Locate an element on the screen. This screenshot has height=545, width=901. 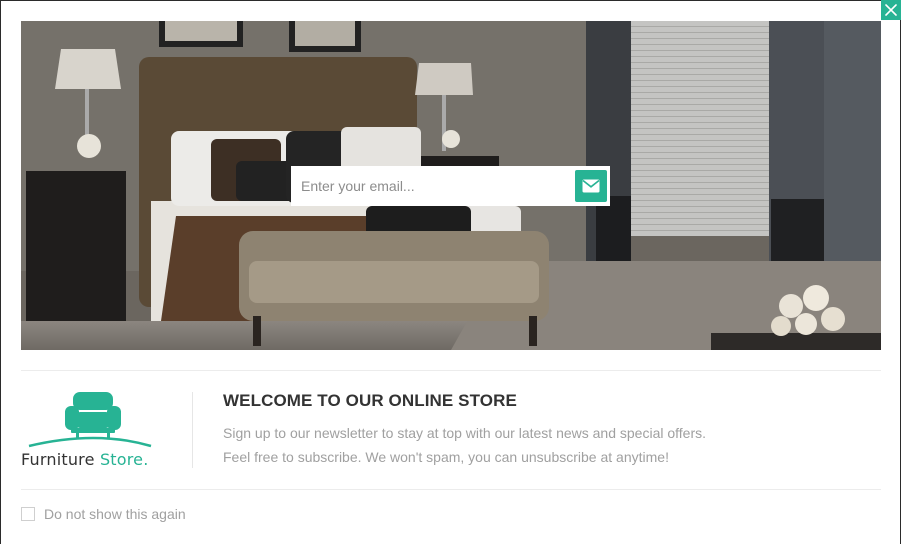
brand-name: Furniture Store. is located at coordinates (85, 459).